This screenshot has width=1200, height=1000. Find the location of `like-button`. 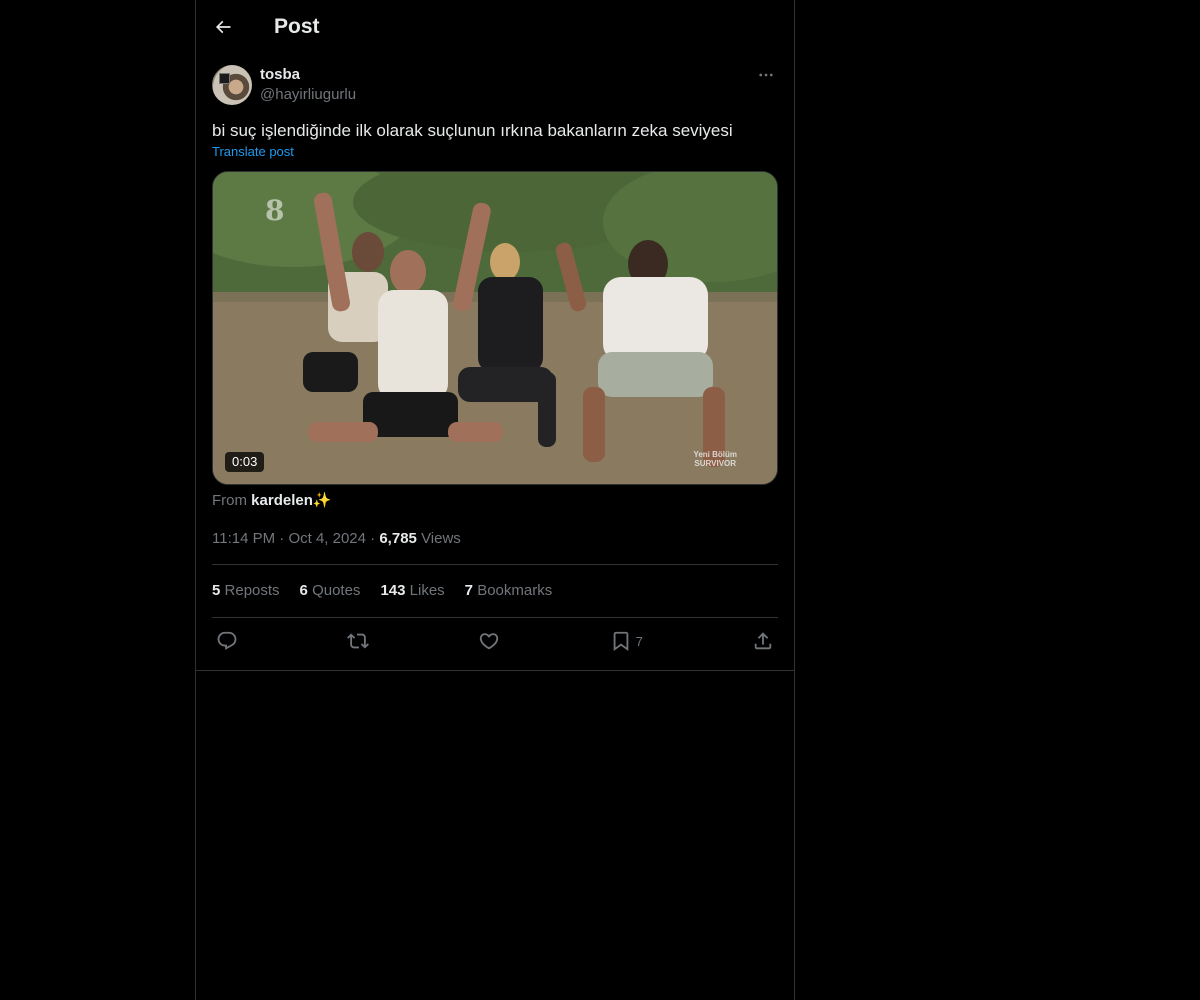

like-button is located at coordinates (489, 641).